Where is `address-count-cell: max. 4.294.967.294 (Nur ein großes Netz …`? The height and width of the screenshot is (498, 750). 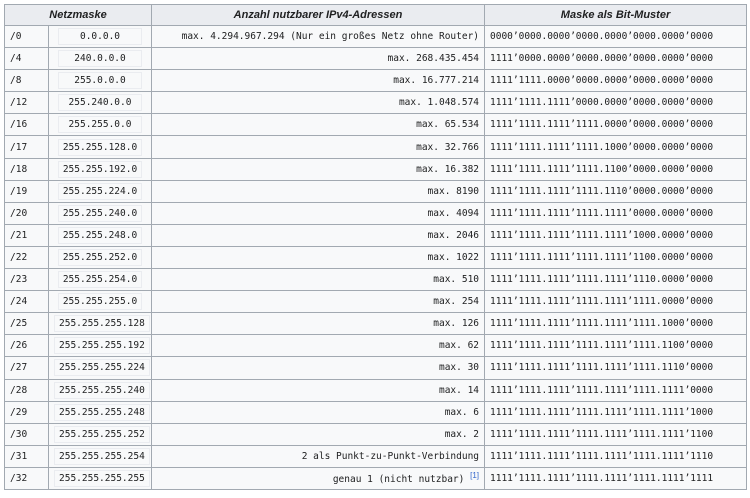
address-count-cell: max. 4.294.967.294 (Nur ein großes Netz … is located at coordinates (318, 36).